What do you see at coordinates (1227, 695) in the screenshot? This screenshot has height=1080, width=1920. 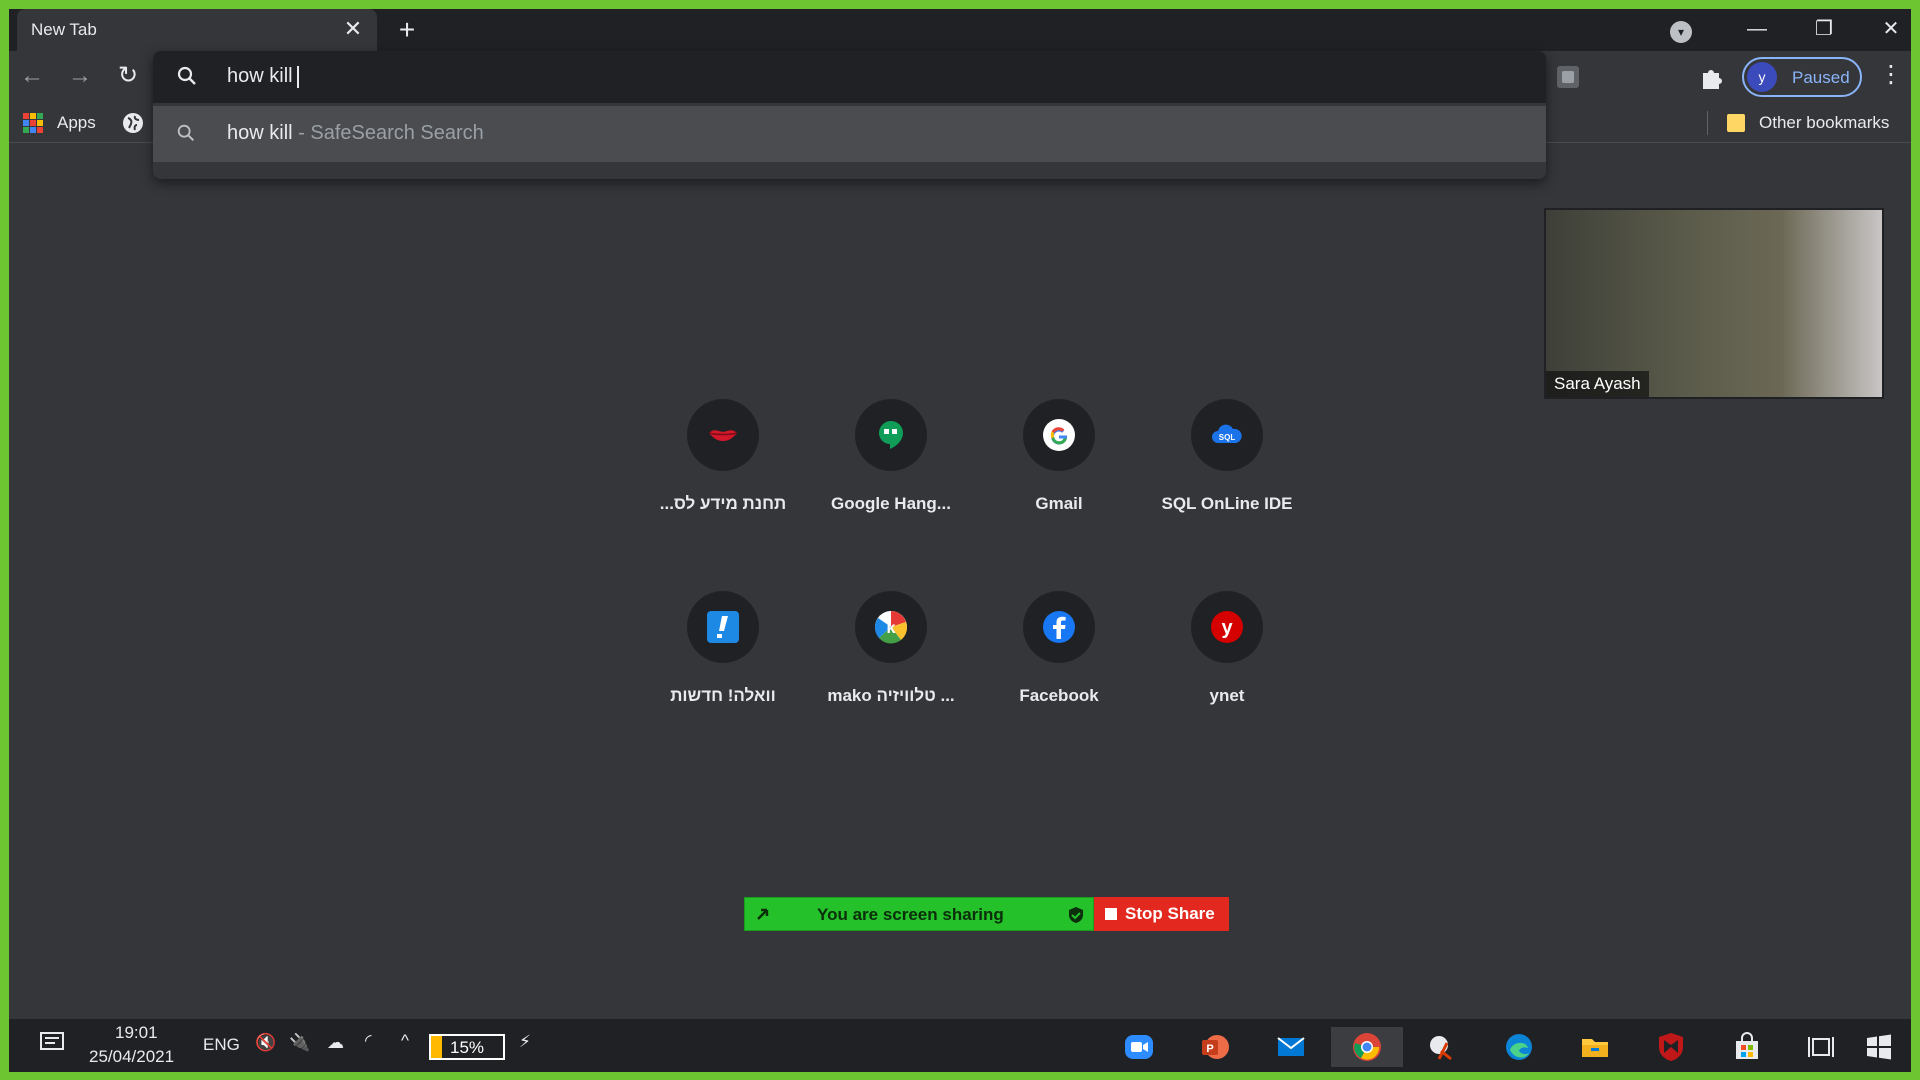 I see `shortcut-label: ynet` at bounding box center [1227, 695].